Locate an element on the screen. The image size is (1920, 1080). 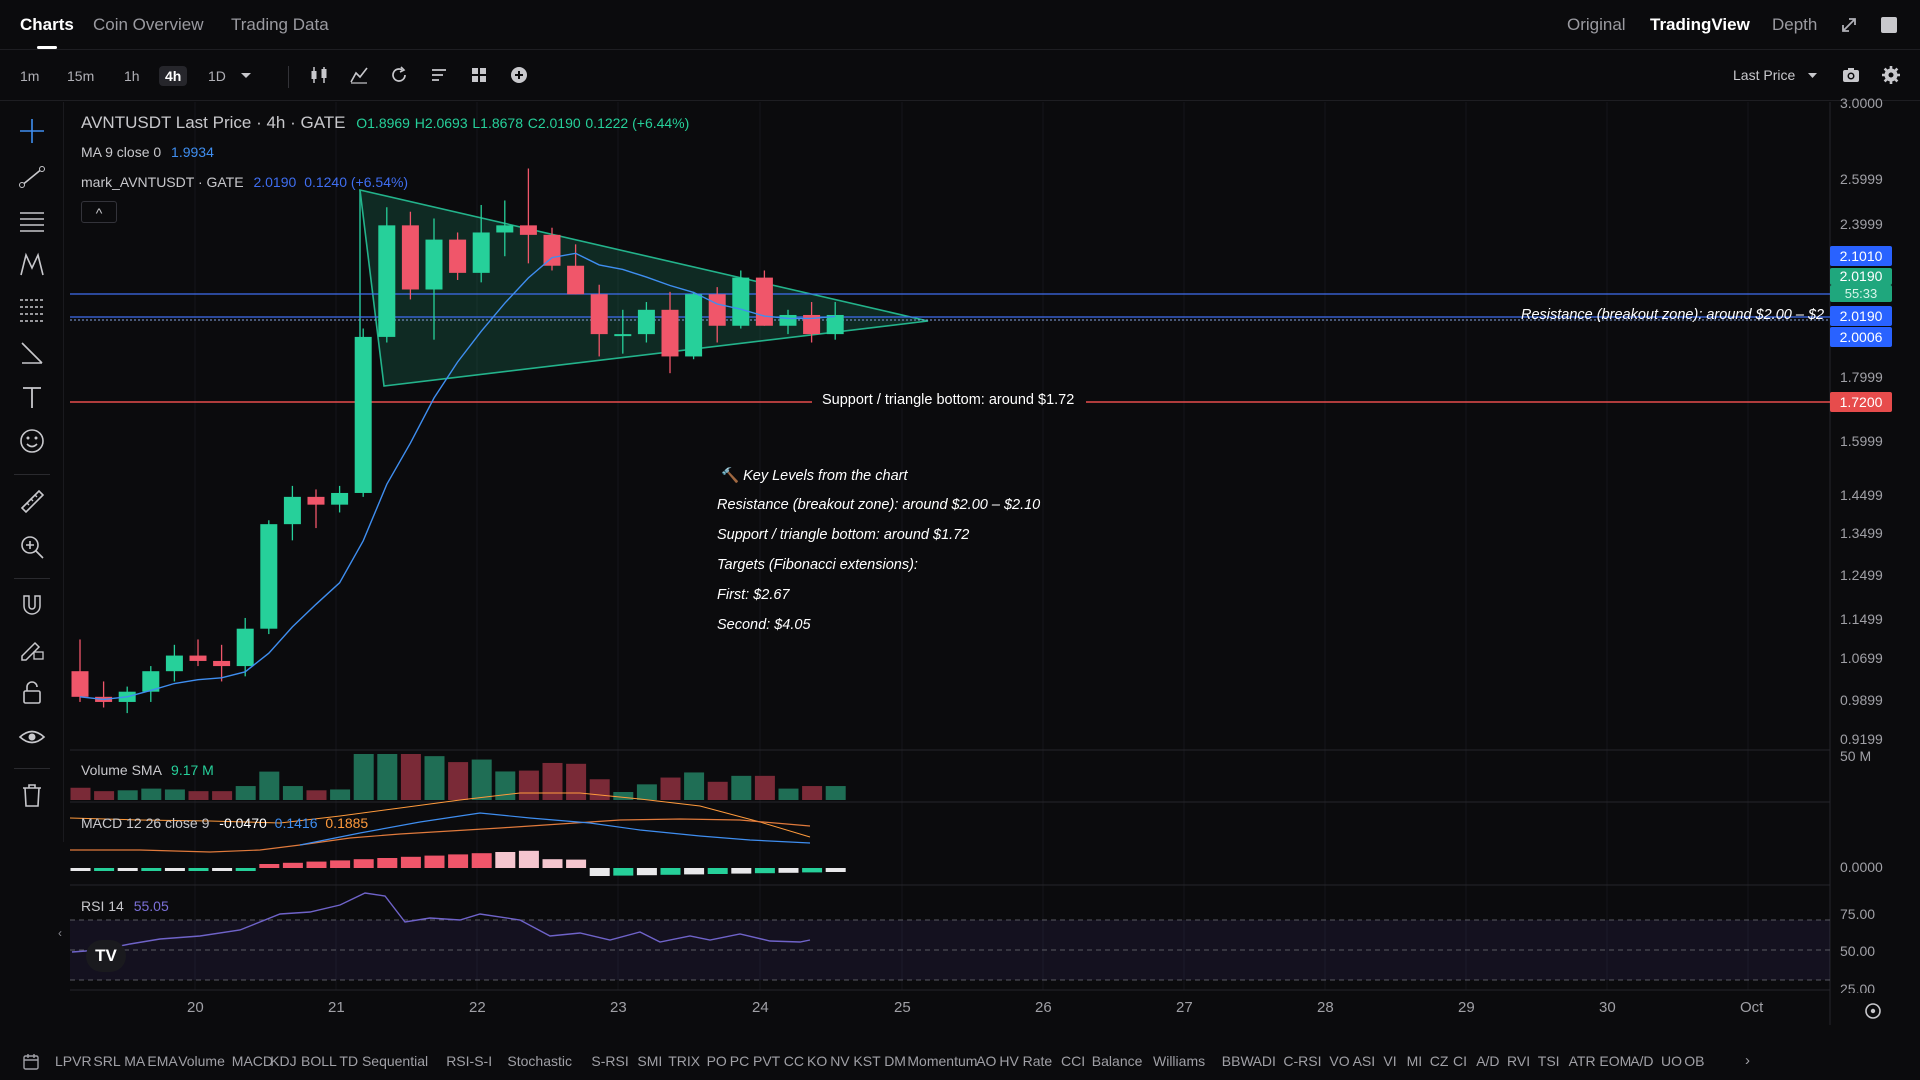
indicator-item: VO is located at coordinates (1339, 1061).